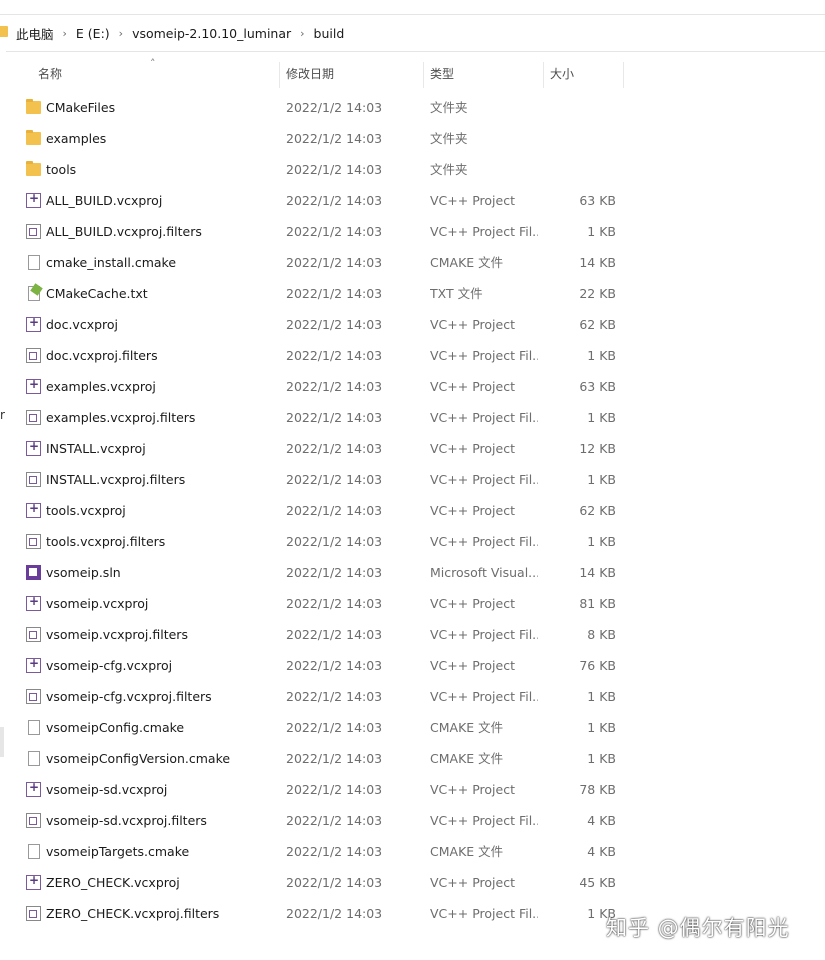 The width and height of the screenshot is (825, 960). I want to click on file-name: INSTALL.vcxproj, so click(96, 448).